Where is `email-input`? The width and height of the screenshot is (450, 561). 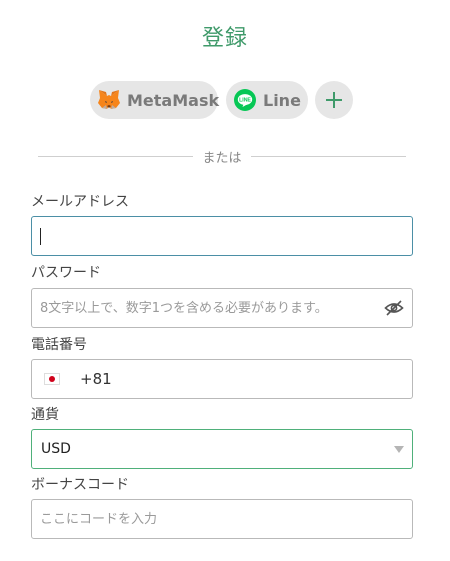 email-input is located at coordinates (222, 236).